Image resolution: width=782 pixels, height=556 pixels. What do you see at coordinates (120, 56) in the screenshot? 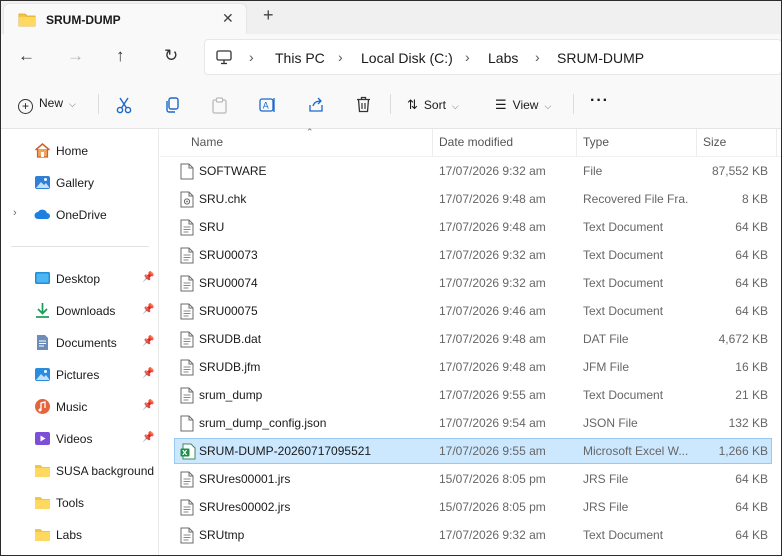
I see `up-arrow-icon: ↑` at bounding box center [120, 56].